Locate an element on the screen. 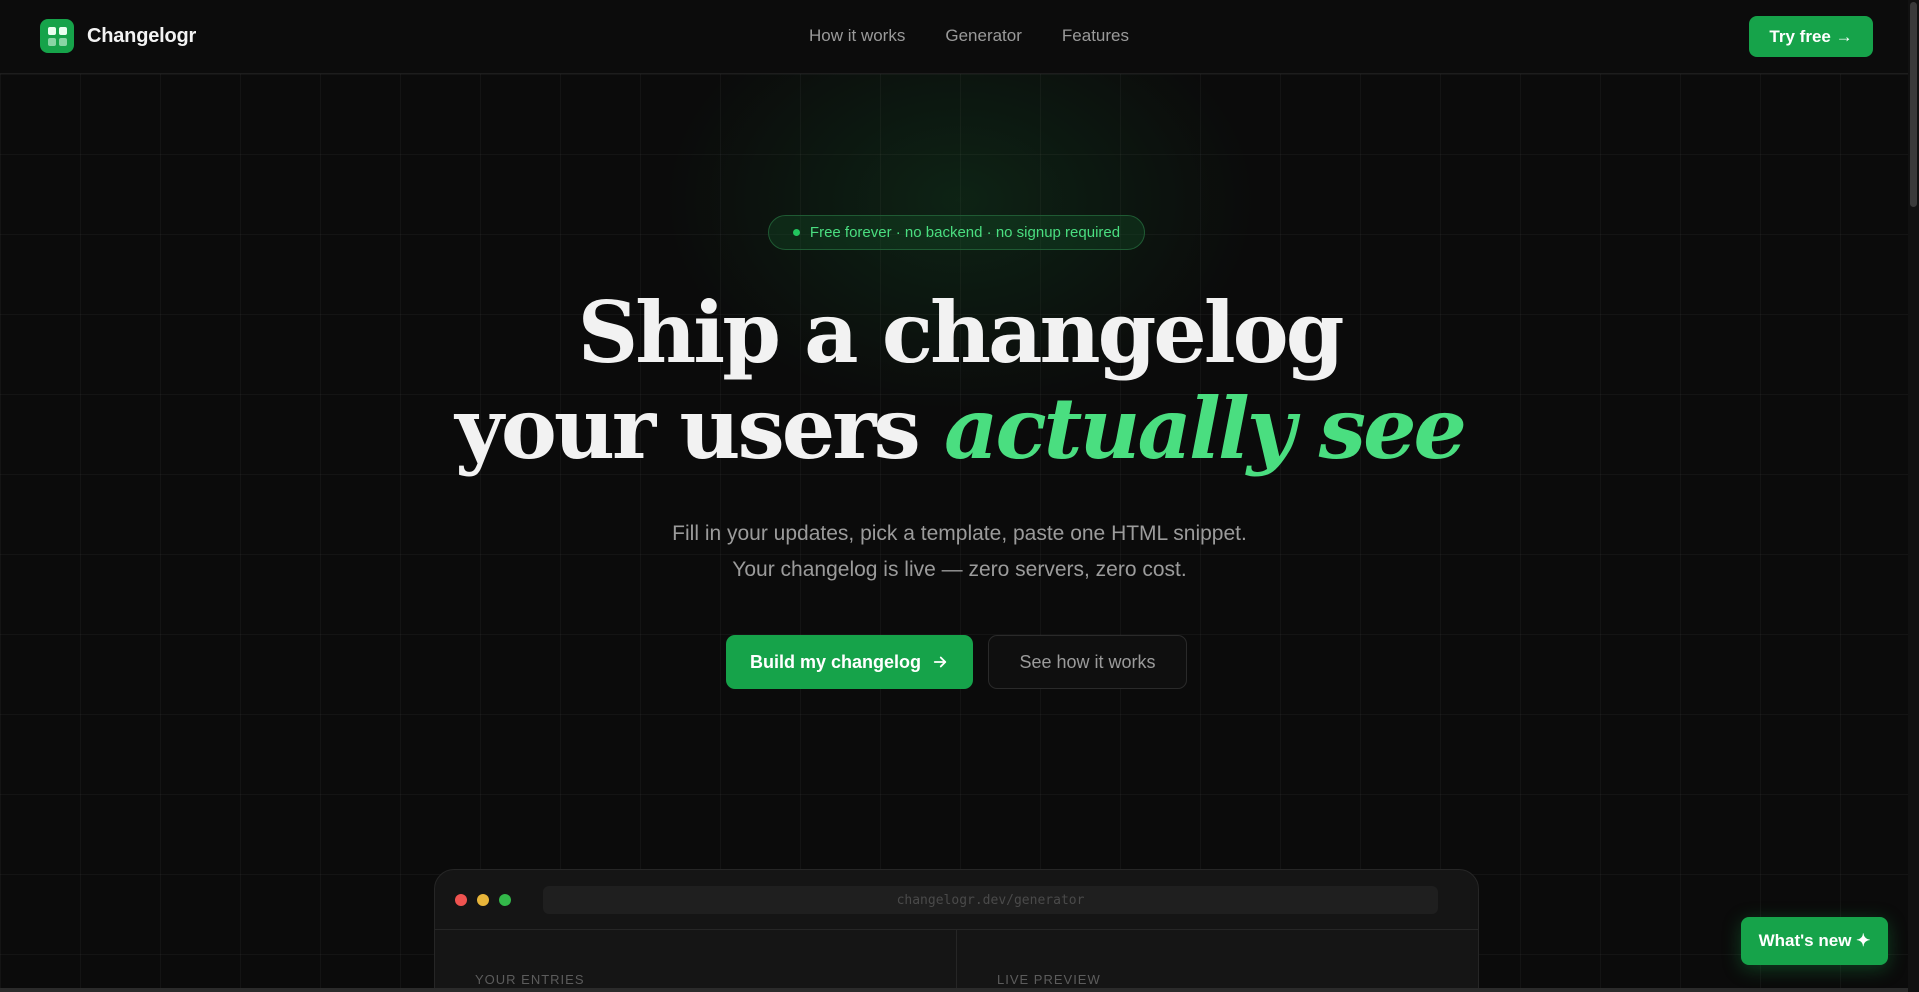 The height and width of the screenshot is (992, 1919). headline-line-2: your users is located at coordinates (700, 428).